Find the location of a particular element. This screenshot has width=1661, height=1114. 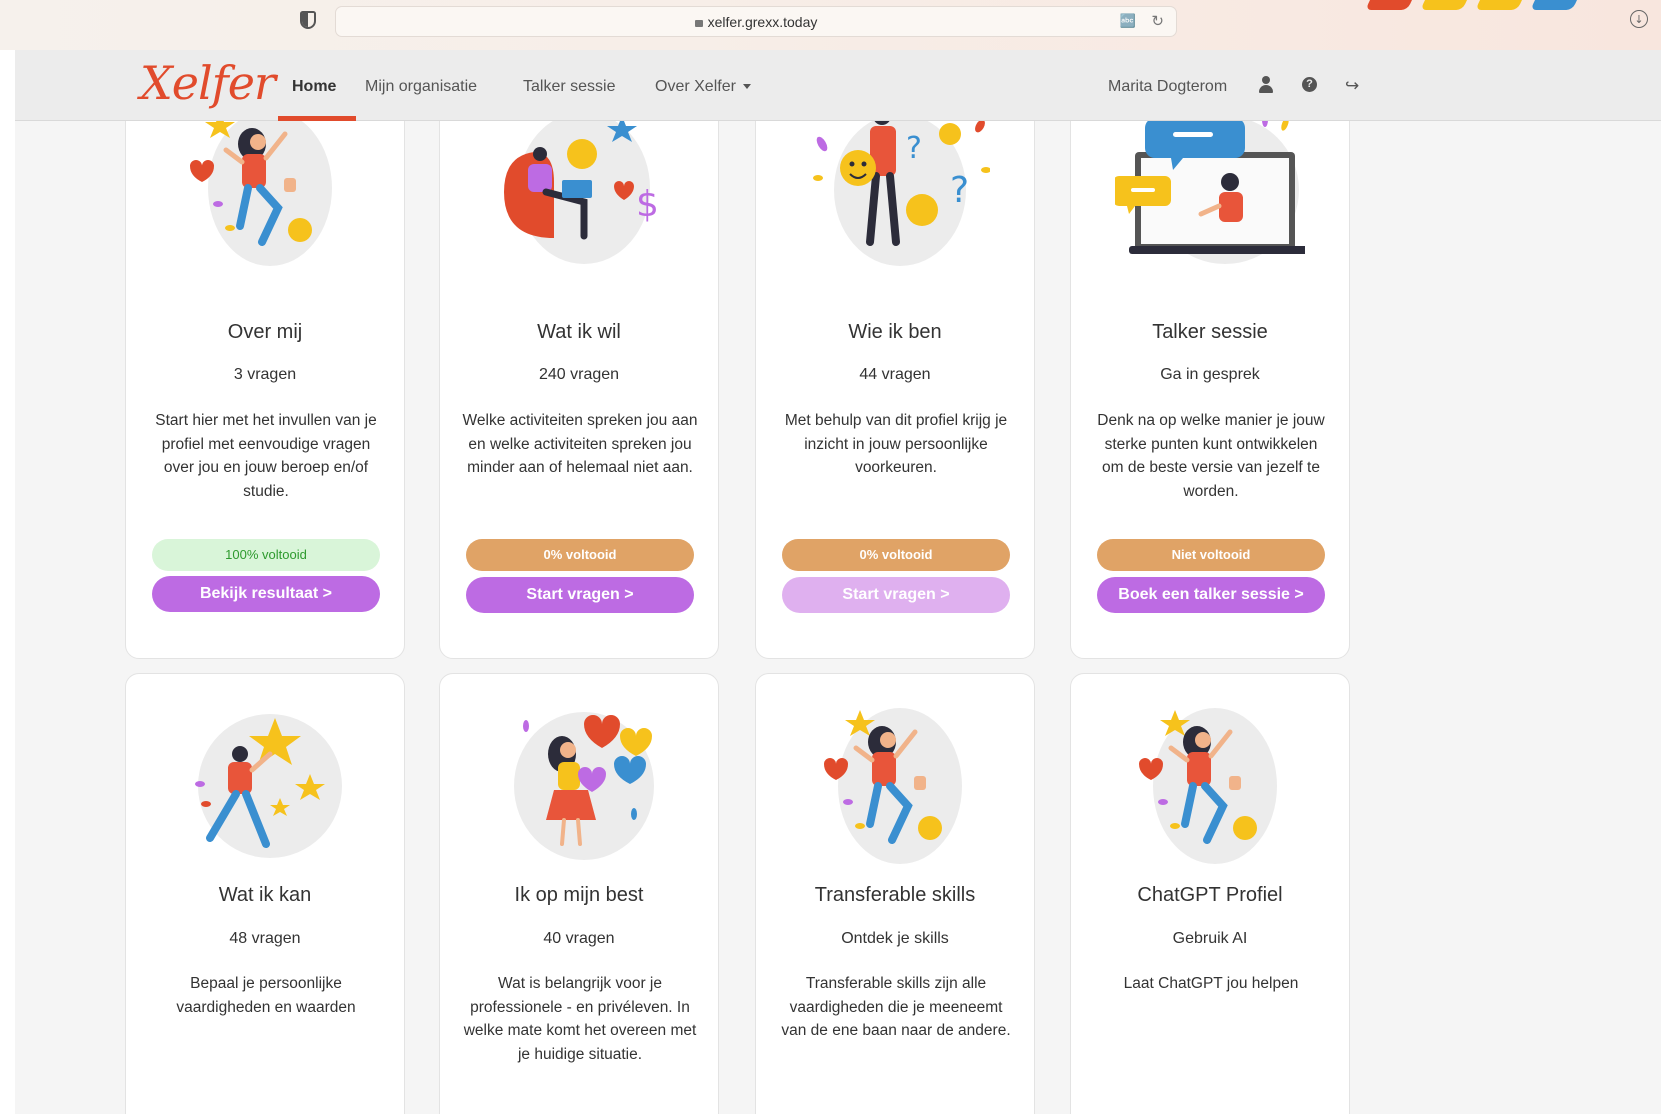

person-laptop-illustration: $ is located at coordinates (581, 188).